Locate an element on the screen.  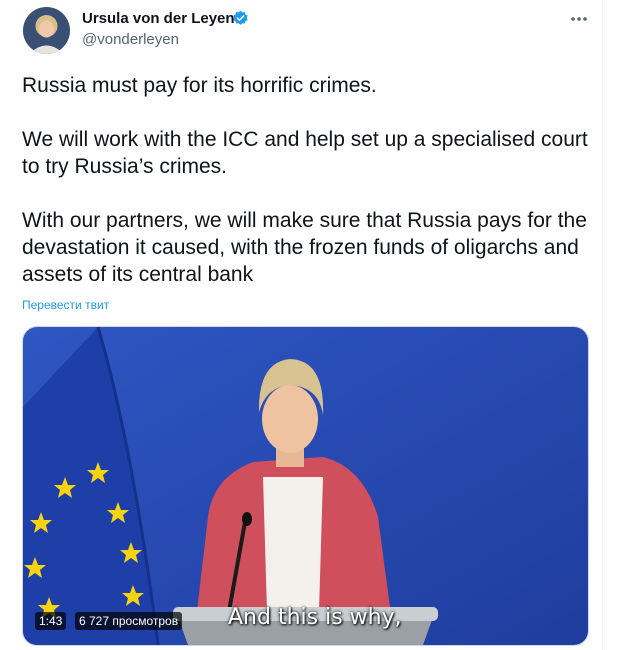
tweet-paragraph: Russia must pay for its horrific crimes. is located at coordinates (199, 85).